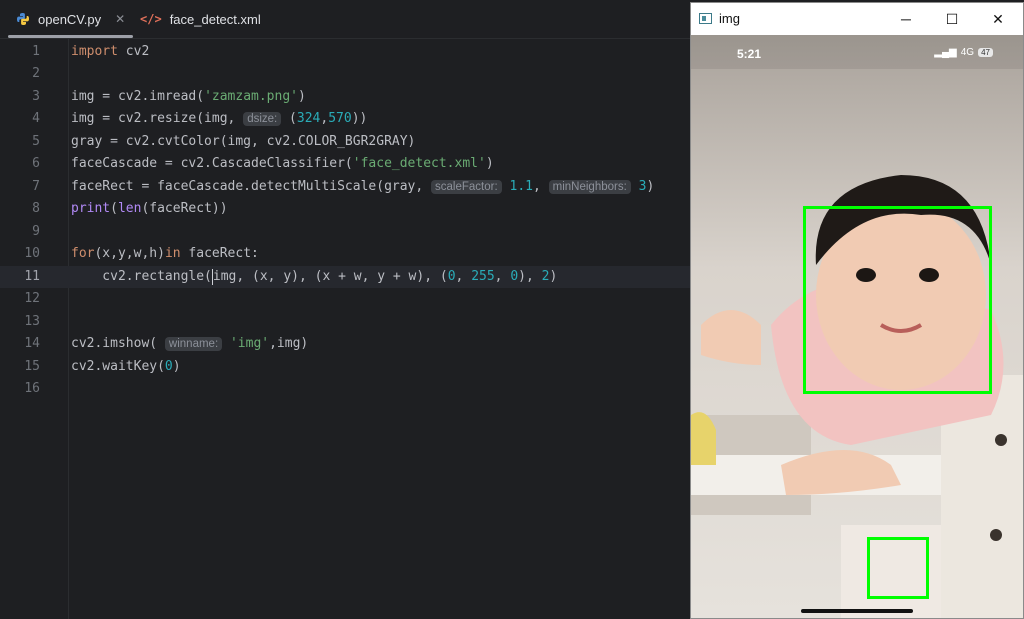 The image size is (1024, 619). What do you see at coordinates (350, 19) in the screenshot?
I see `editor-tab-bar: openCV.py ✕ </> face_detect.xml` at bounding box center [350, 19].